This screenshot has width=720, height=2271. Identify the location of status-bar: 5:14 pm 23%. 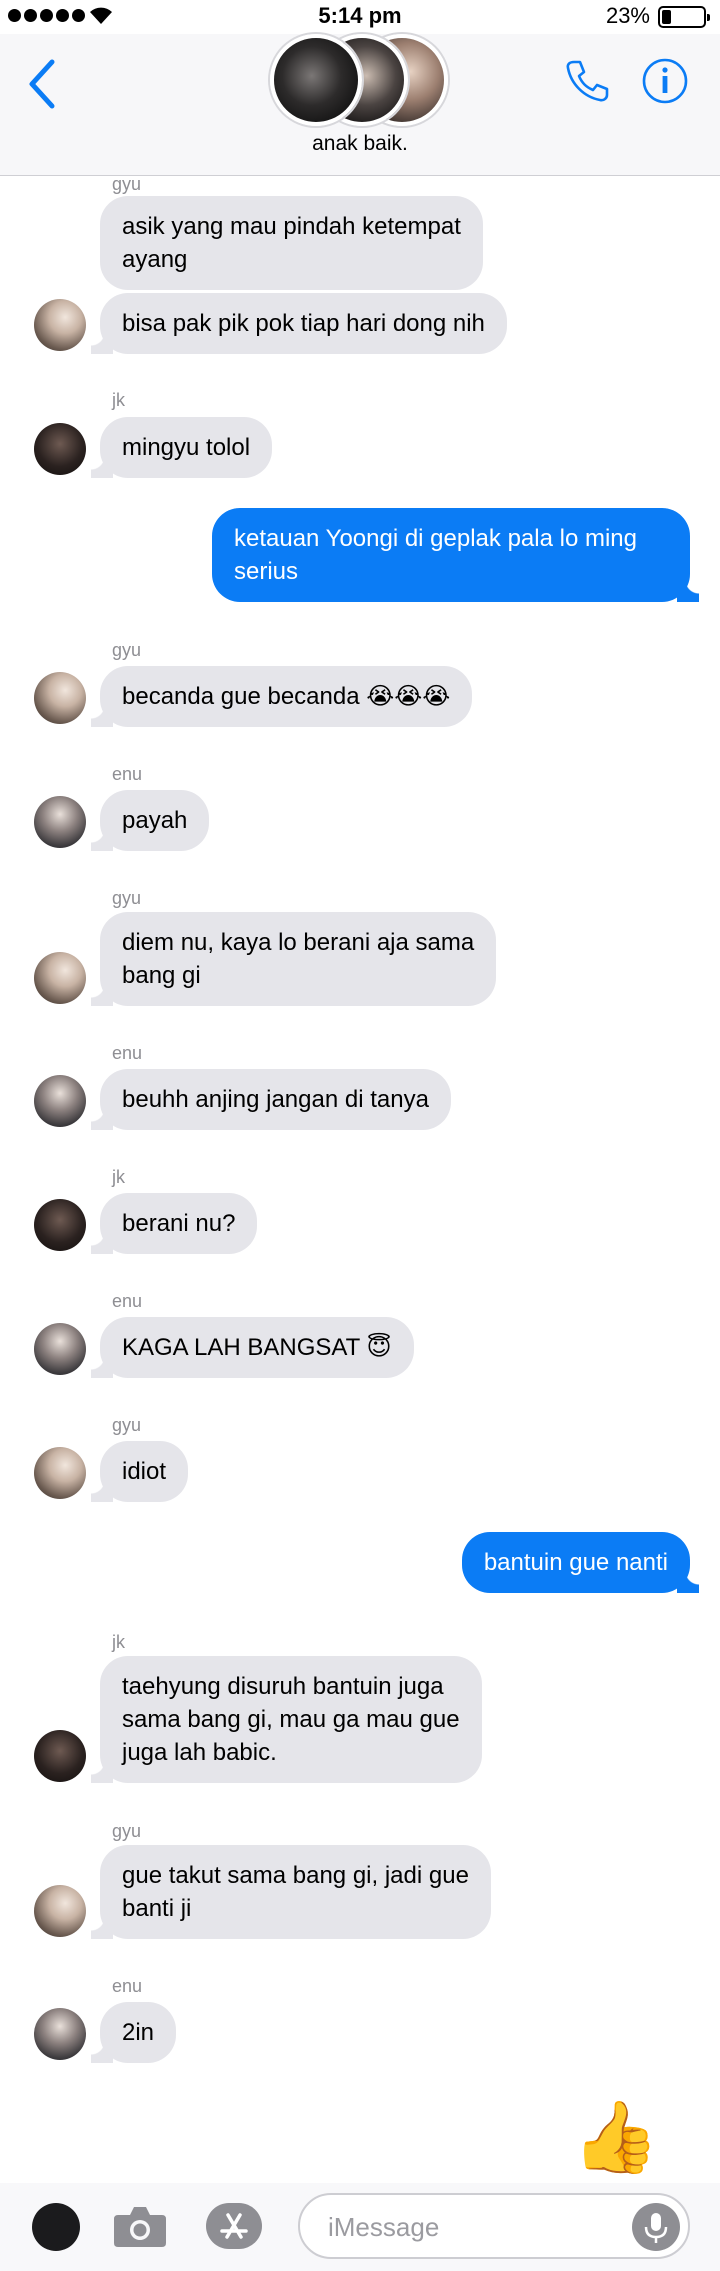
(360, 17).